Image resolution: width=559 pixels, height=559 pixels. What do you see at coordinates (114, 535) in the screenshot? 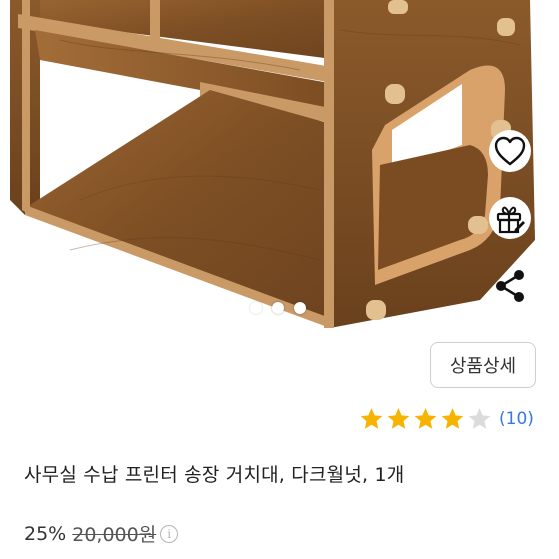
I see `original-price: 20,000원` at bounding box center [114, 535].